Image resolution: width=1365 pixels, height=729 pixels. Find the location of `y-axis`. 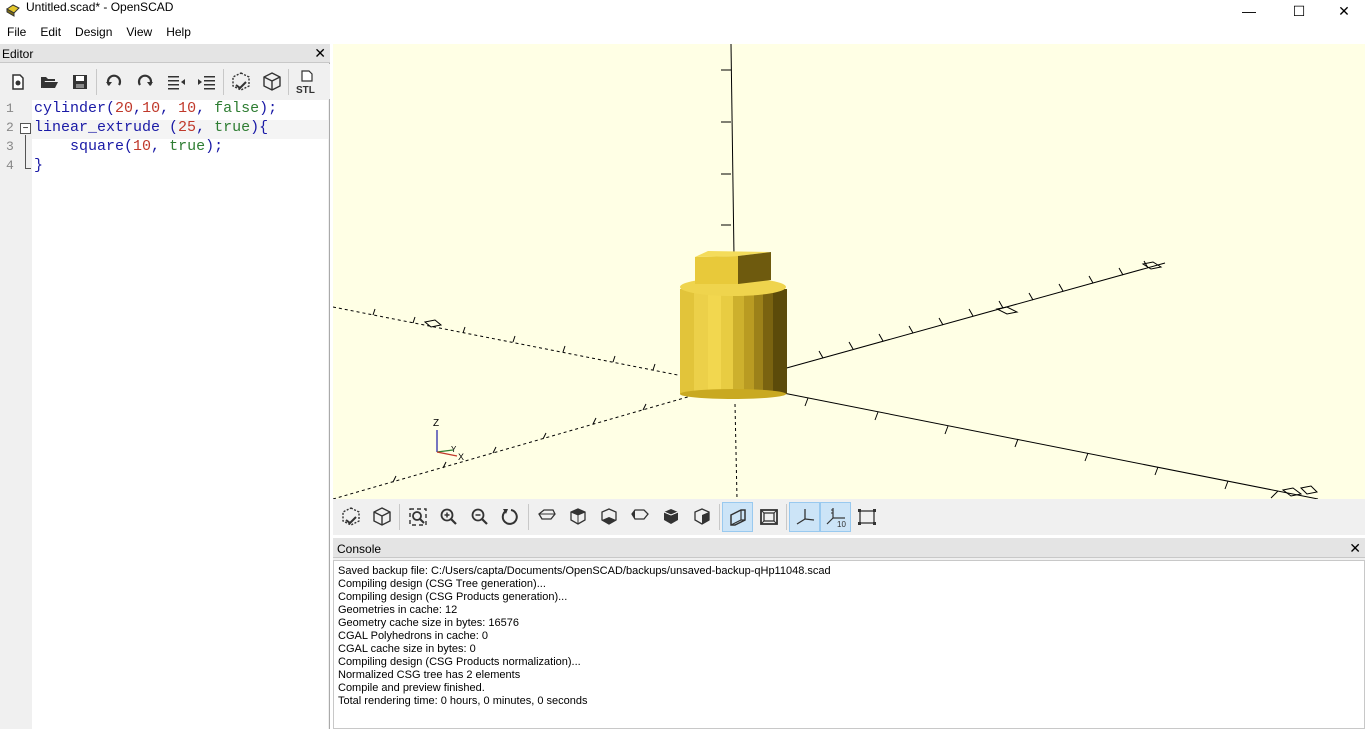

y-axis is located at coordinates (974, 316).